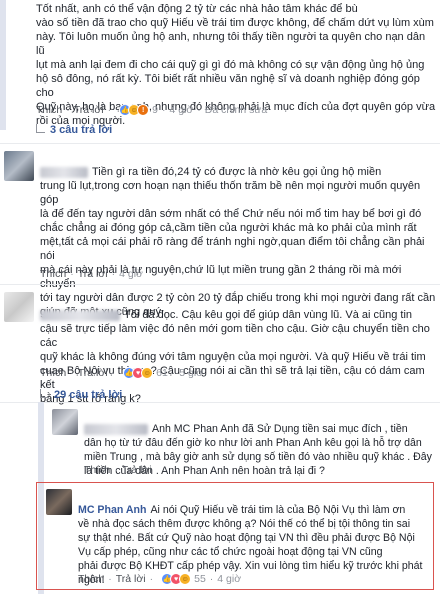 Image resolution: width=440 pixels, height=594 pixels. I want to click on reactions: 👍 ♥ ☺ 55, so click(183, 579).